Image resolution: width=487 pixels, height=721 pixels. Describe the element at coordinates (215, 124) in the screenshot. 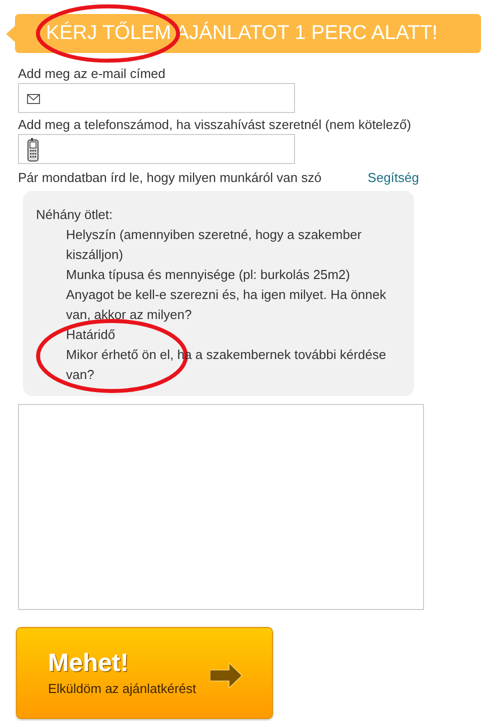

I see `field-label: Add meg a telefonszámod, ha visszahívást szeretnél (nem kötelező)` at that location.